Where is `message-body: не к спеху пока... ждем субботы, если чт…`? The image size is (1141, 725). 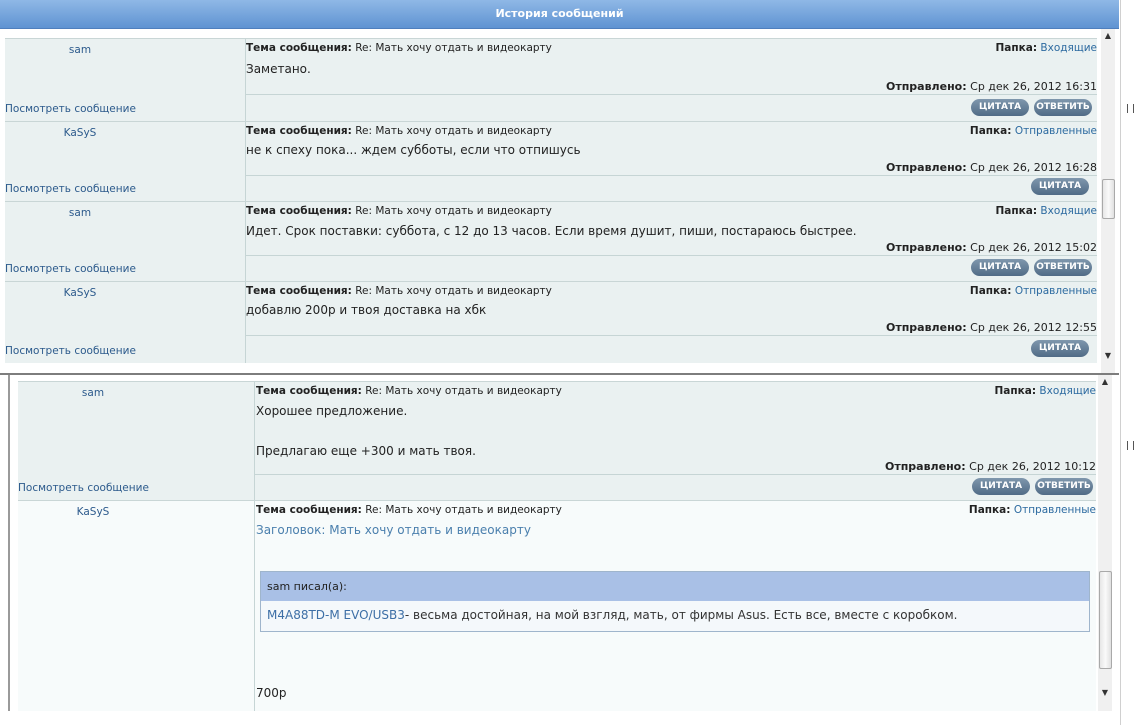
message-body: не к спеху пока... ждем субботы, если чт… is located at coordinates (413, 150).